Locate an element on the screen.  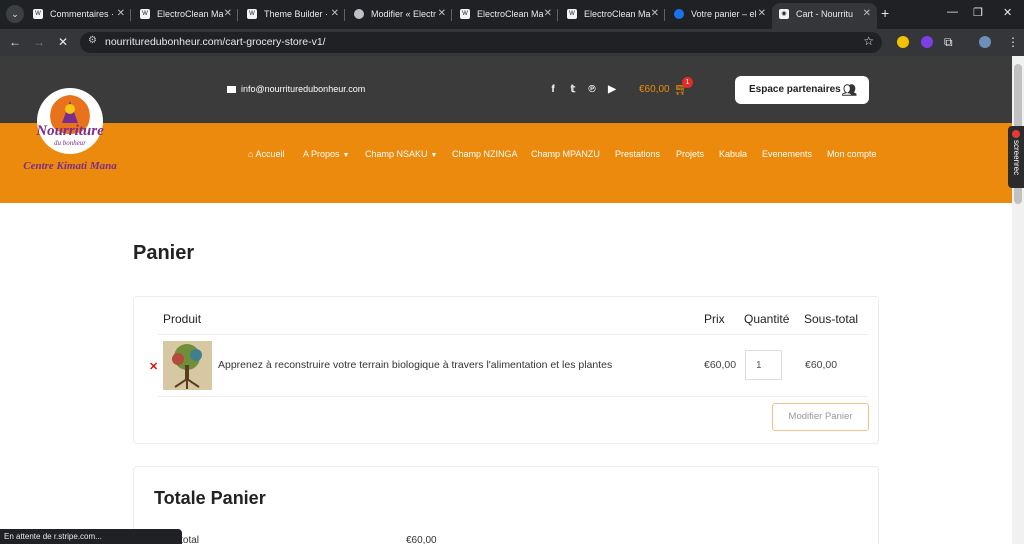
nav-item-champ-nzinga: Champ NZINGA is located at coordinates (485, 154).